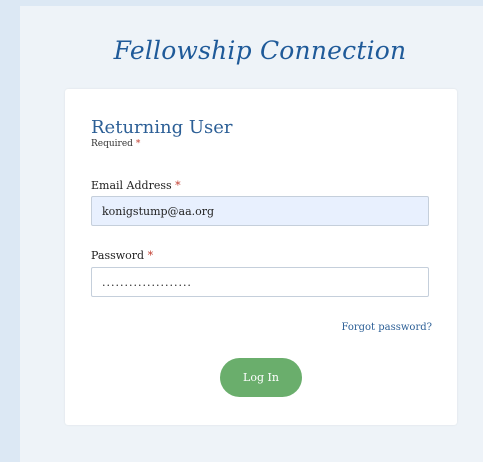  I want to click on password-required-asterisk: *, so click(150, 255).